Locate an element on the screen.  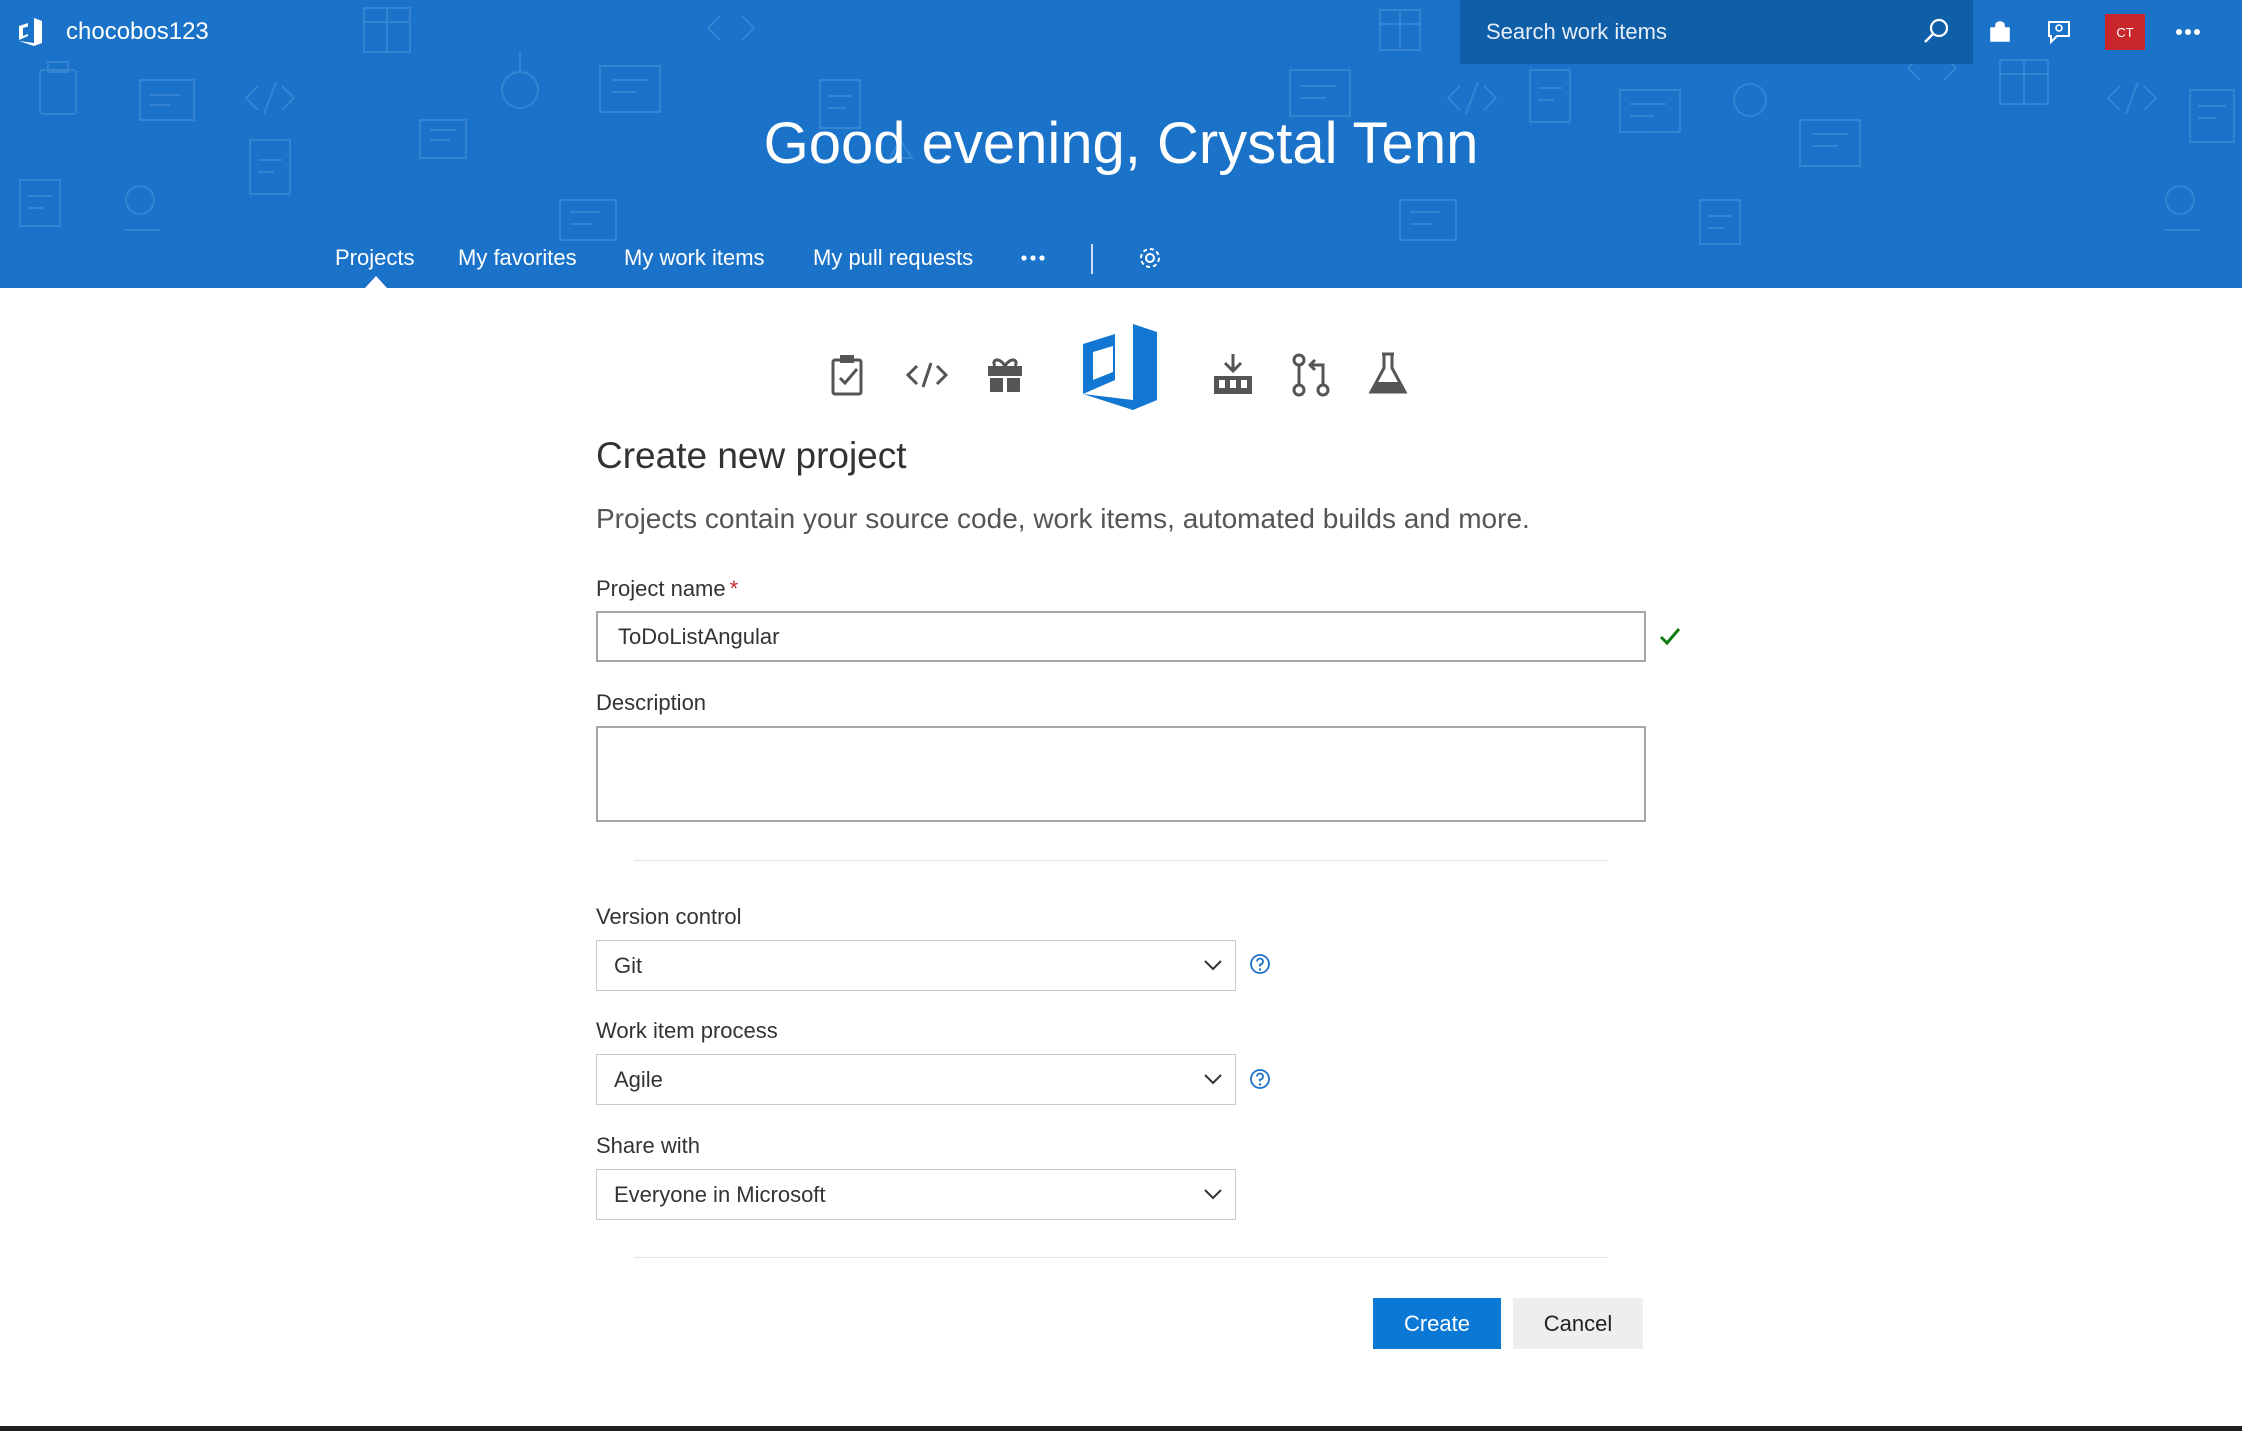
share-with-select: Everyone in Microsoft is located at coordinates (916, 1194).